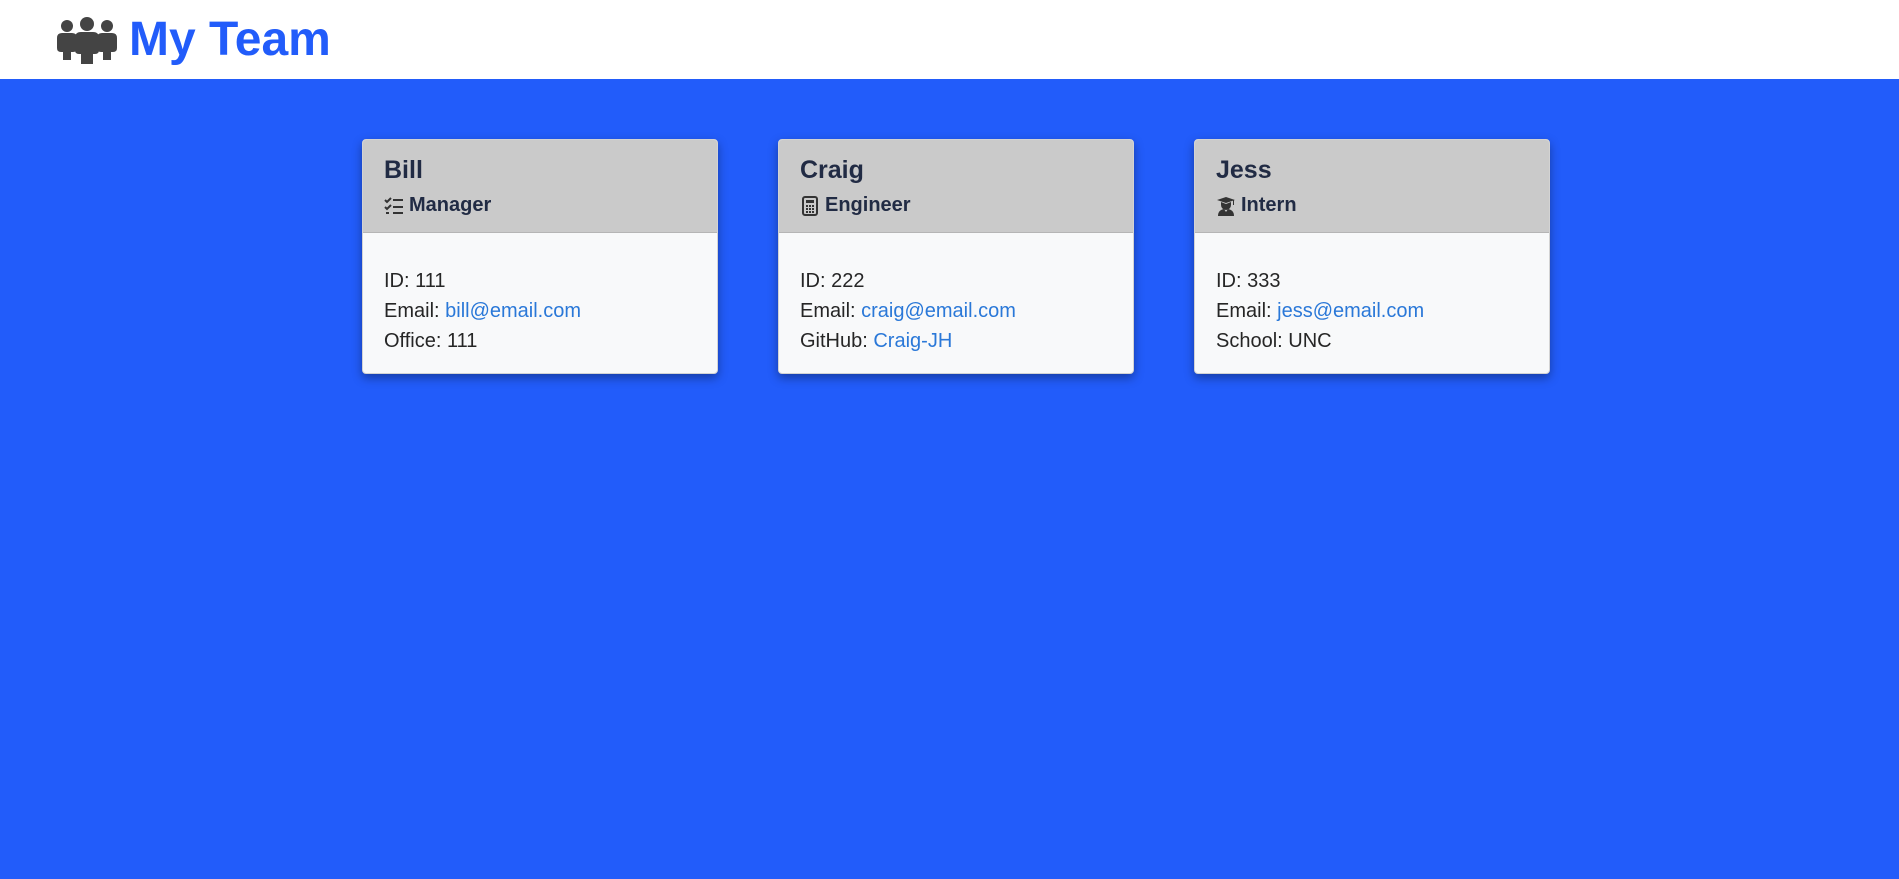 The width and height of the screenshot is (1899, 879). I want to click on employee-email-row: Email: jess@email.com, so click(1372, 311).